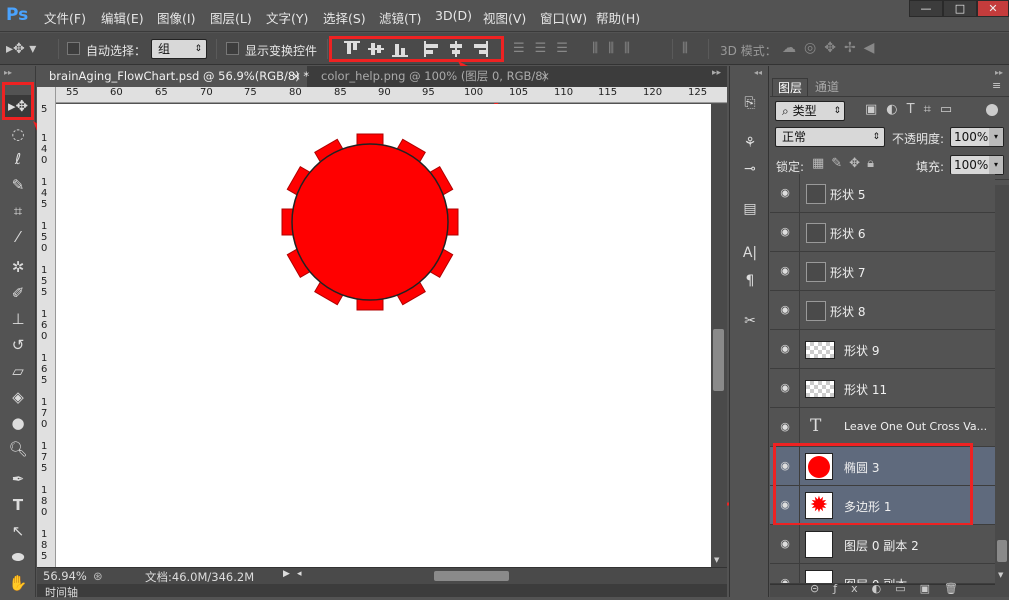  What do you see at coordinates (790, 87) in the screenshot?
I see `tab-layers: 图层` at bounding box center [790, 87].